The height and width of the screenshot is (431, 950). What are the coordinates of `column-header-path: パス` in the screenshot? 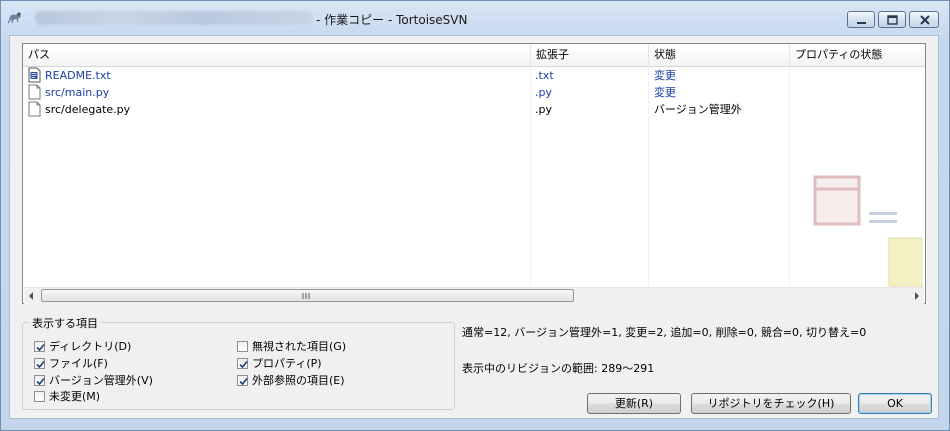 It's located at (277, 55).